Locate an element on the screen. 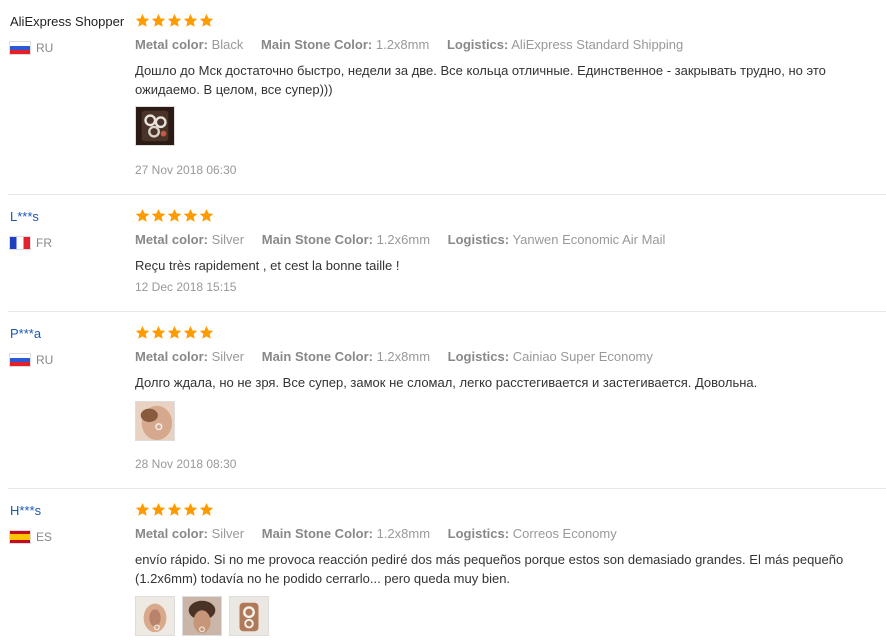 The height and width of the screenshot is (644, 886). reviewer-name: P***a is located at coordinates (25, 333).